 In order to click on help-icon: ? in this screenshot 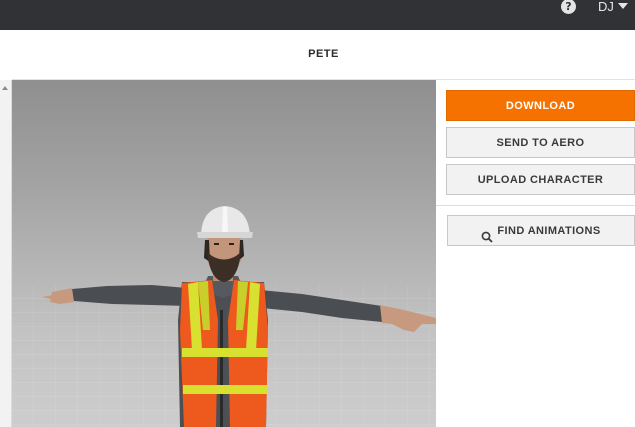, I will do `click(568, 7)`.